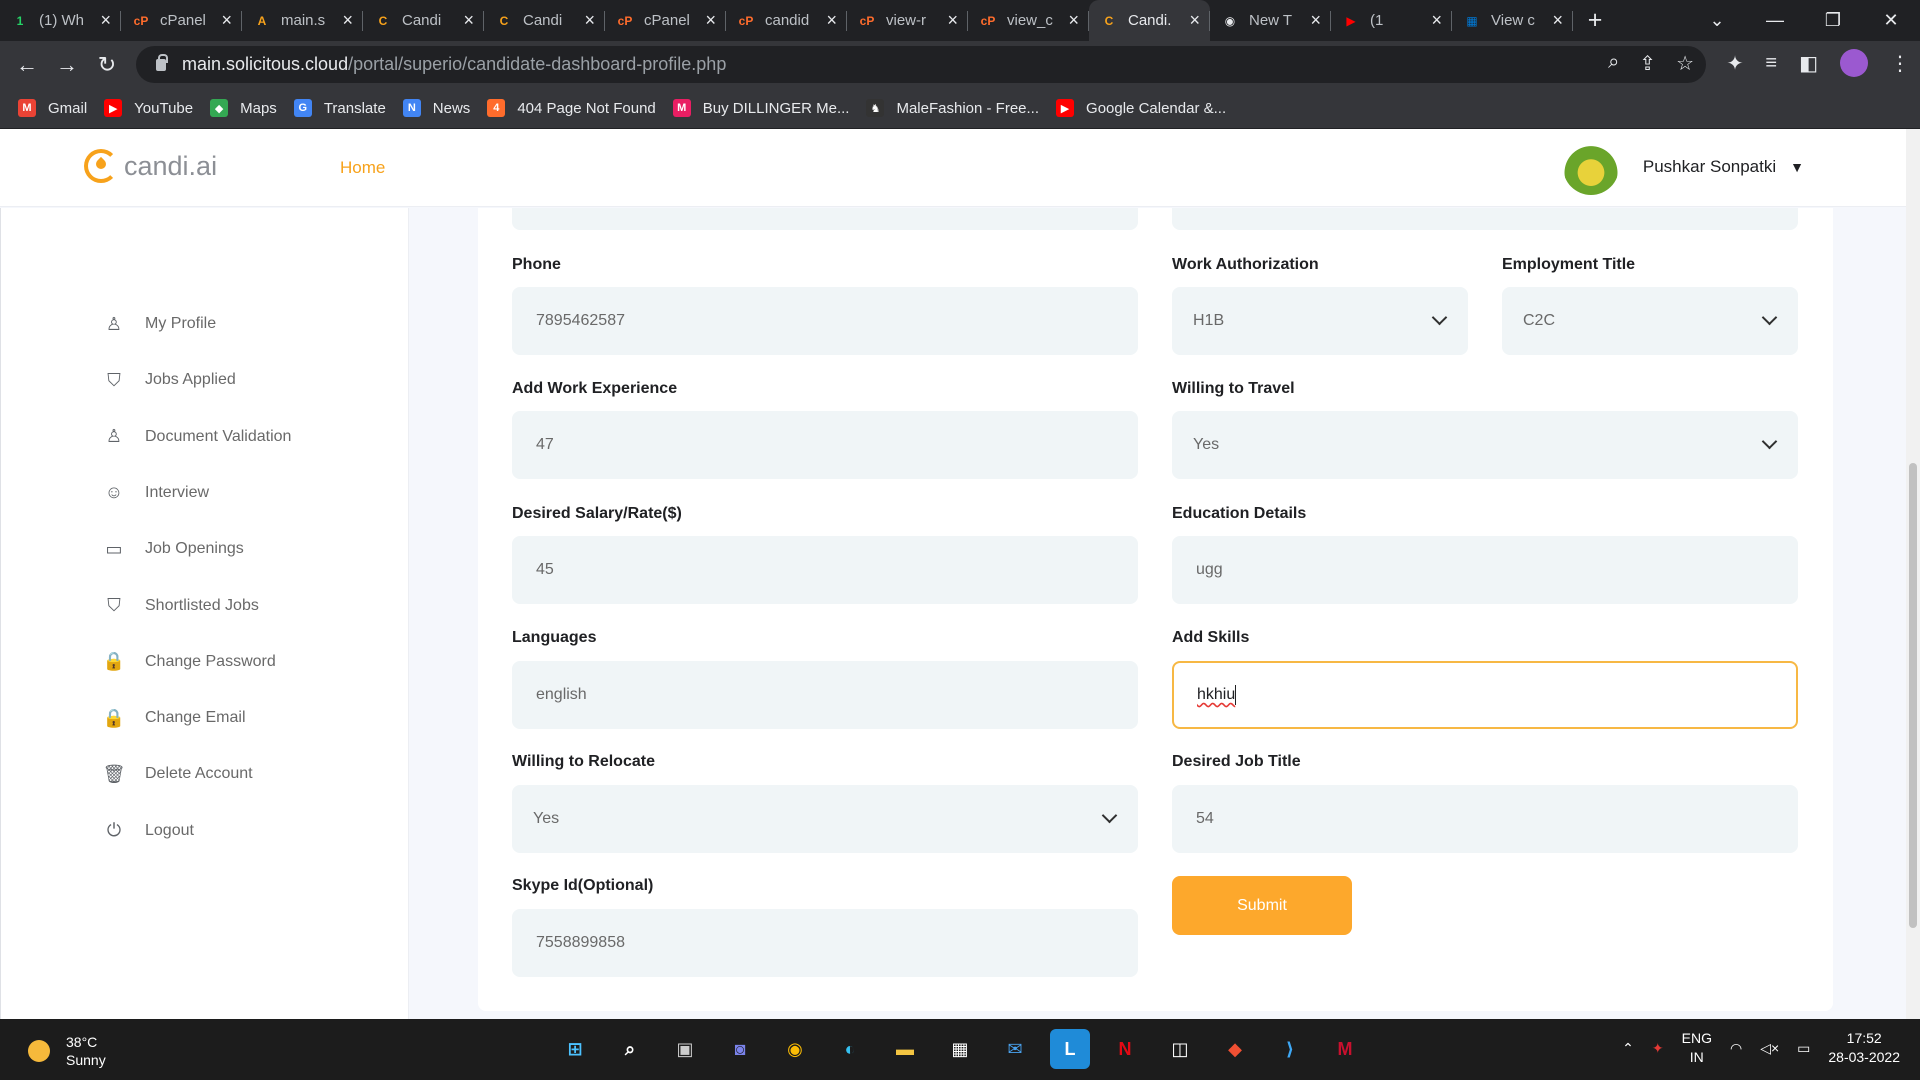  I want to click on mcafee-icon: M, so click(1345, 1049).